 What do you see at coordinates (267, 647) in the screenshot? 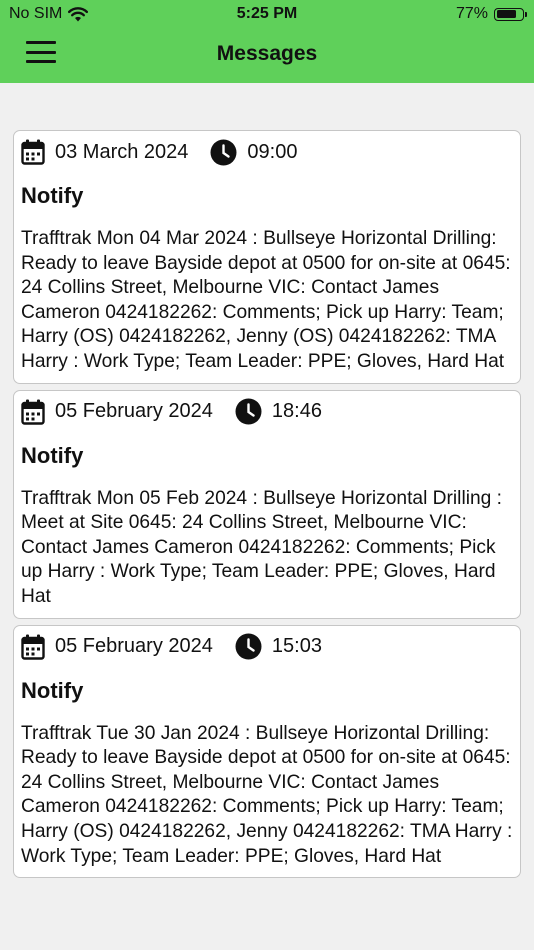
I see `message-meta: 05 February 2024 15:03` at bounding box center [267, 647].